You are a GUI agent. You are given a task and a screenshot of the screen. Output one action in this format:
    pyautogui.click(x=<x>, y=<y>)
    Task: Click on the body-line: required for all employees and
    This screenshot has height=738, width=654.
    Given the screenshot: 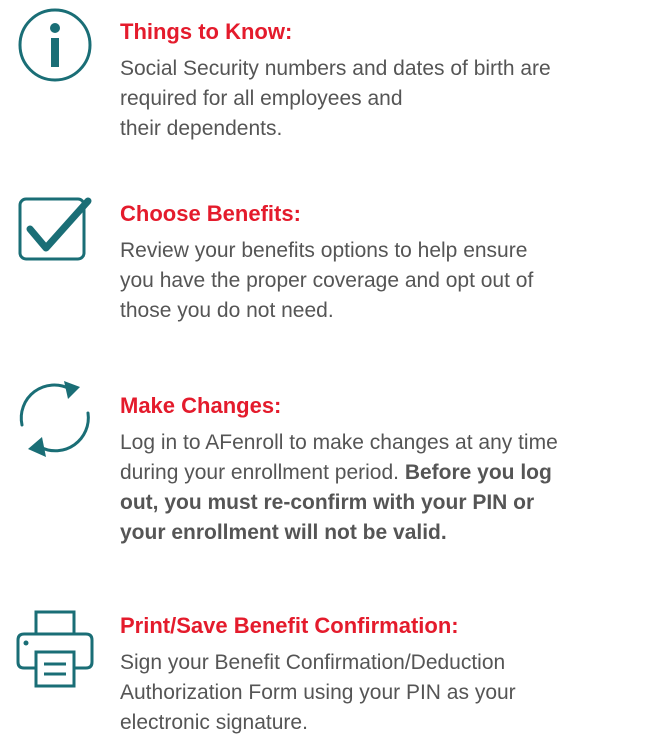 What is the action you would take?
    pyautogui.click(x=261, y=98)
    